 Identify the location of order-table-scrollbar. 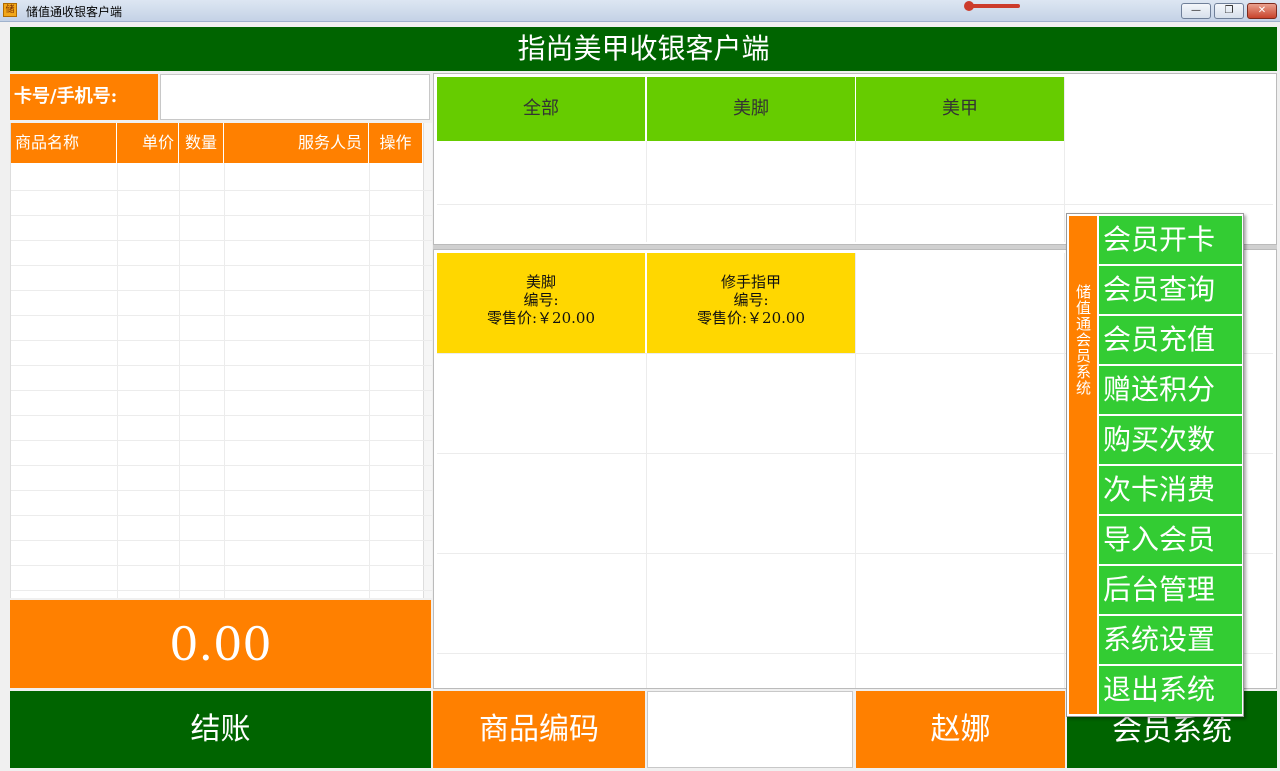
(427, 360).